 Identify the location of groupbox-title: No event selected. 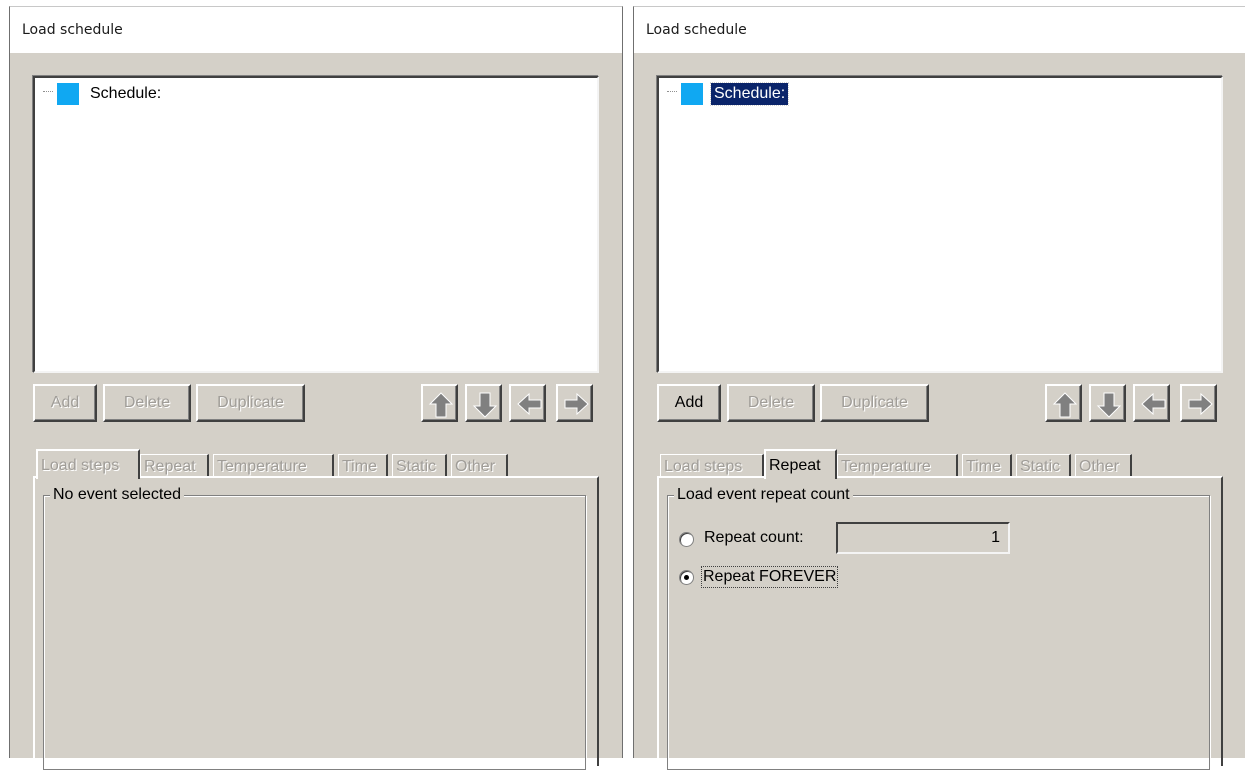
(117, 495).